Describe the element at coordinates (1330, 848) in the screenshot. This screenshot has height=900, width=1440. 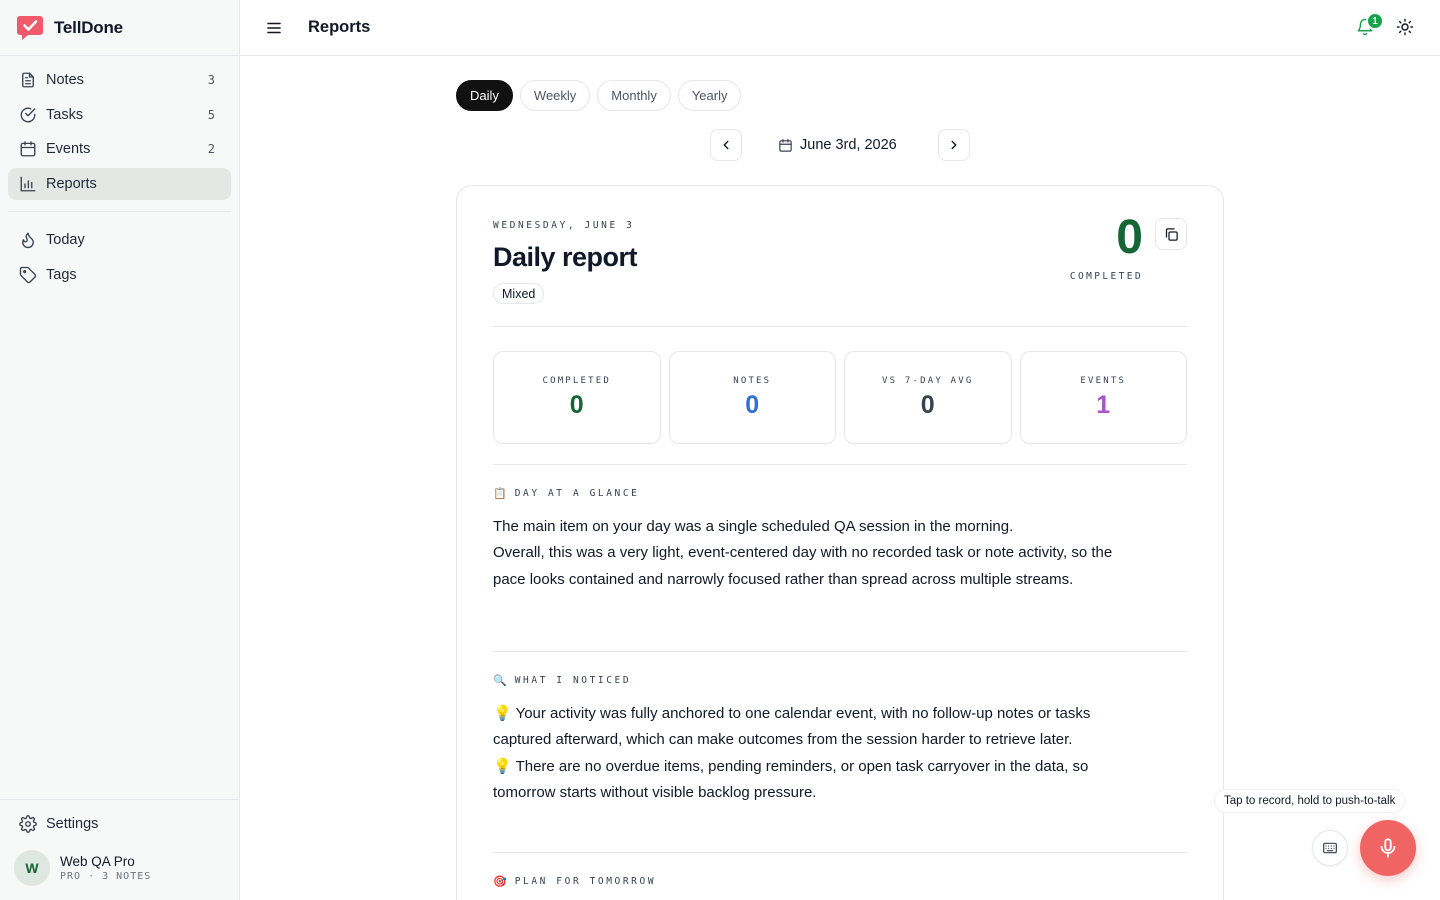
I see `keyboard-input-button` at that location.